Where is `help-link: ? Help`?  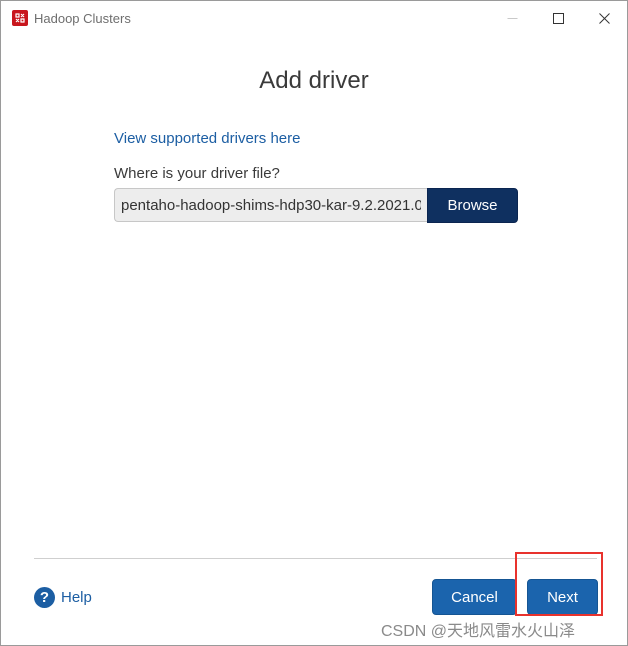
help-link: ? Help is located at coordinates (63, 597).